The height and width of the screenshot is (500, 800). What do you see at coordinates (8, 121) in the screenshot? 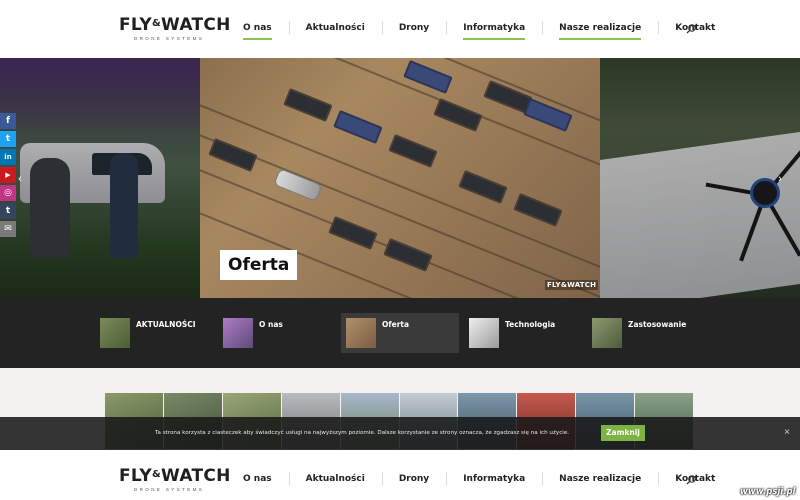
I see `facebook-icon: f` at bounding box center [8, 121].